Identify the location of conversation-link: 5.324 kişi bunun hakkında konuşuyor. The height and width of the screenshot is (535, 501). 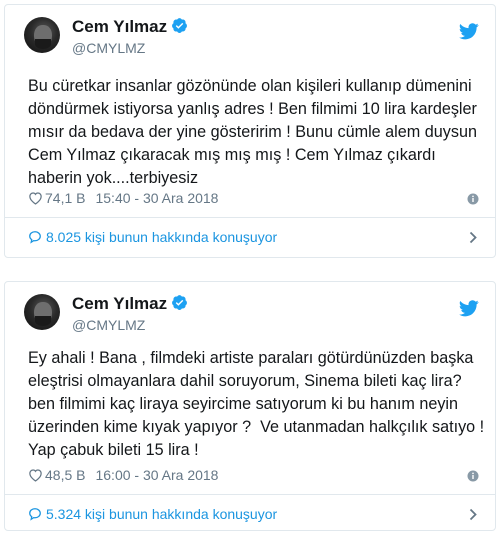
(250, 514).